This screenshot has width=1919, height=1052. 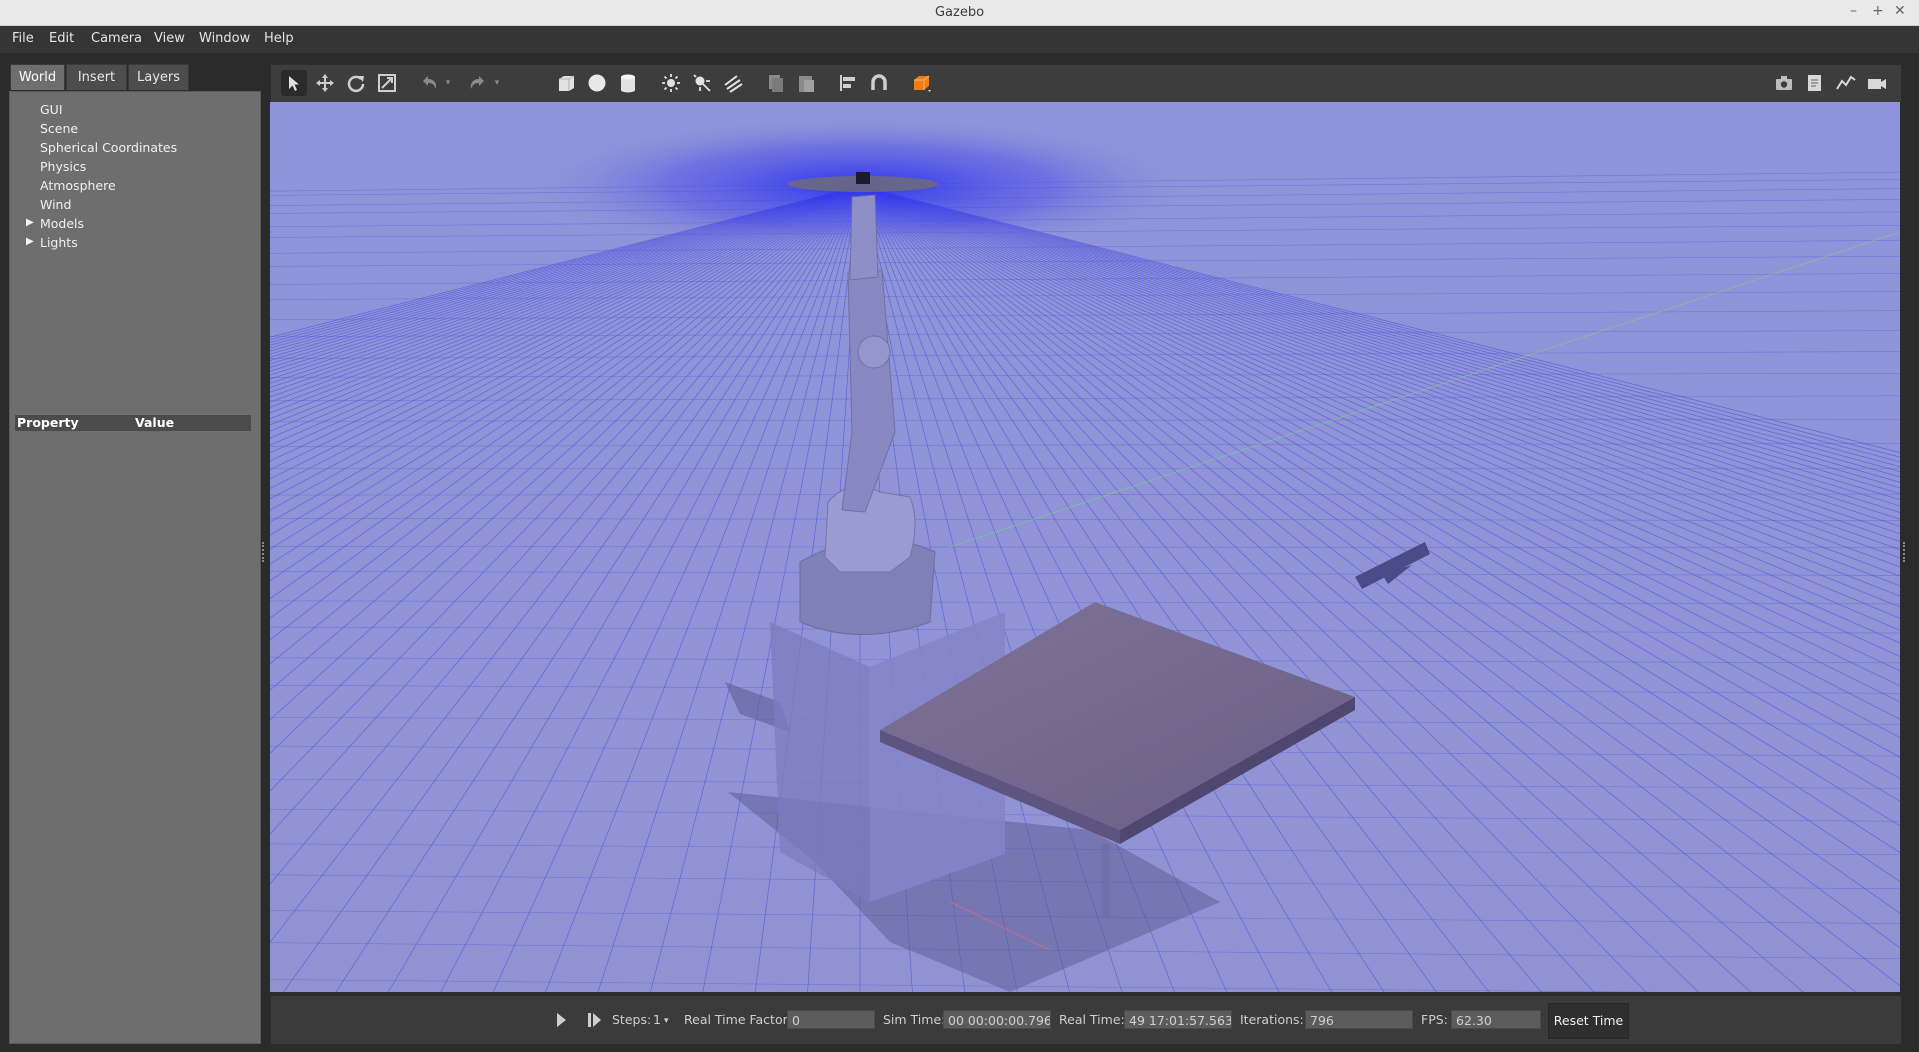 What do you see at coordinates (429, 83) in the screenshot?
I see `undo-icon` at bounding box center [429, 83].